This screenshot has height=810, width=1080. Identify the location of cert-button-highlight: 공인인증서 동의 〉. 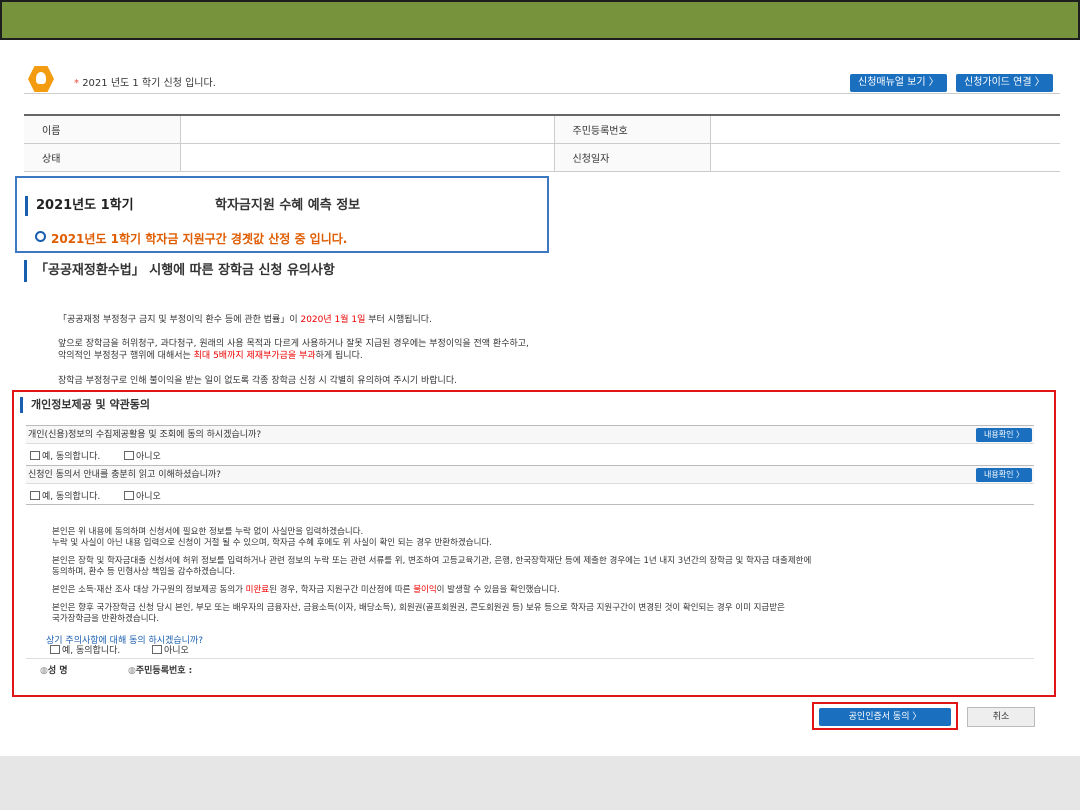
(885, 716).